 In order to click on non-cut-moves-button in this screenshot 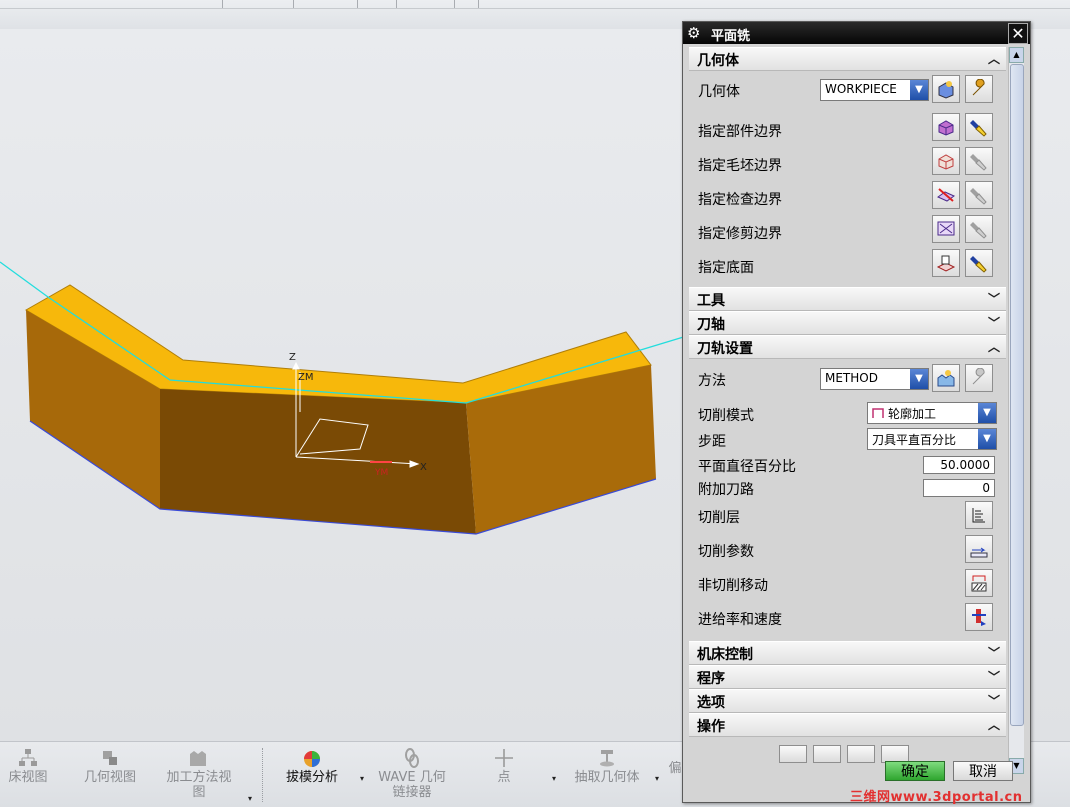, I will do `click(979, 583)`.